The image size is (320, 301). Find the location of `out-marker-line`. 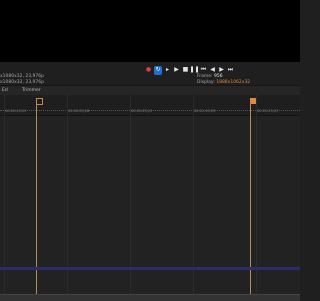

out-marker-line is located at coordinates (250, 197).